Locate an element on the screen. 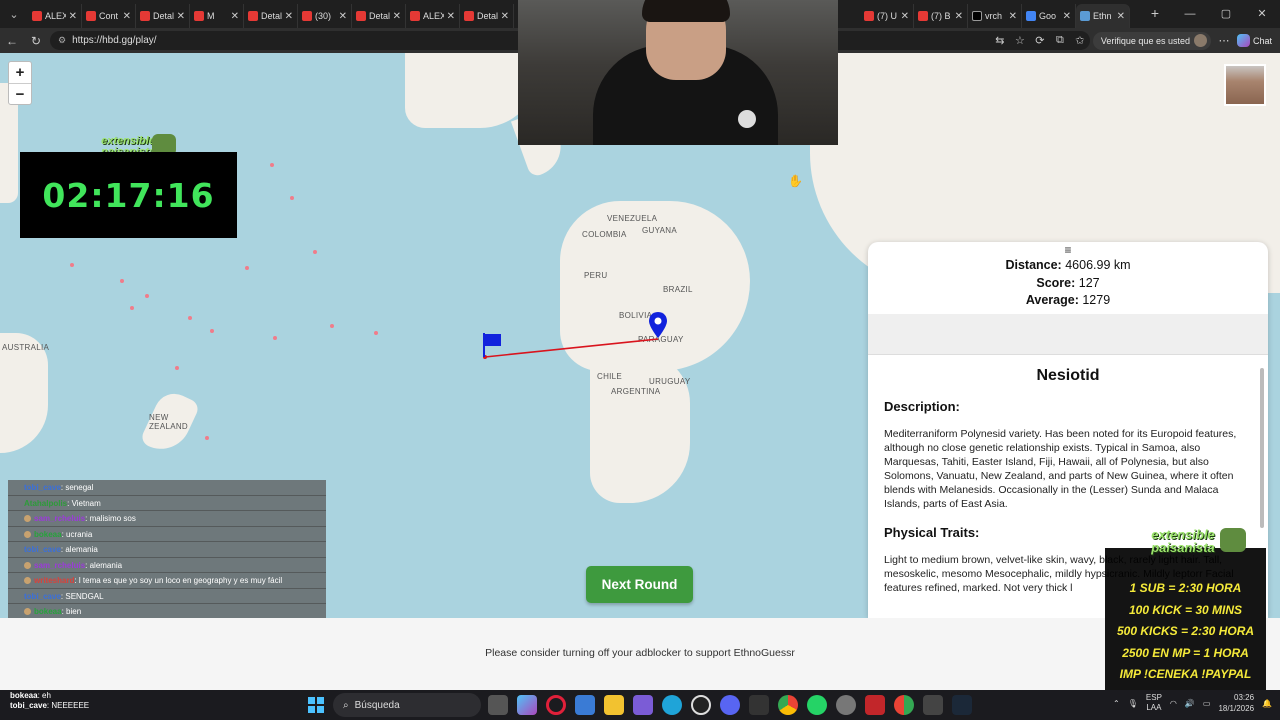 The image size is (1280, 720). opera-icon is located at coordinates (556, 705).